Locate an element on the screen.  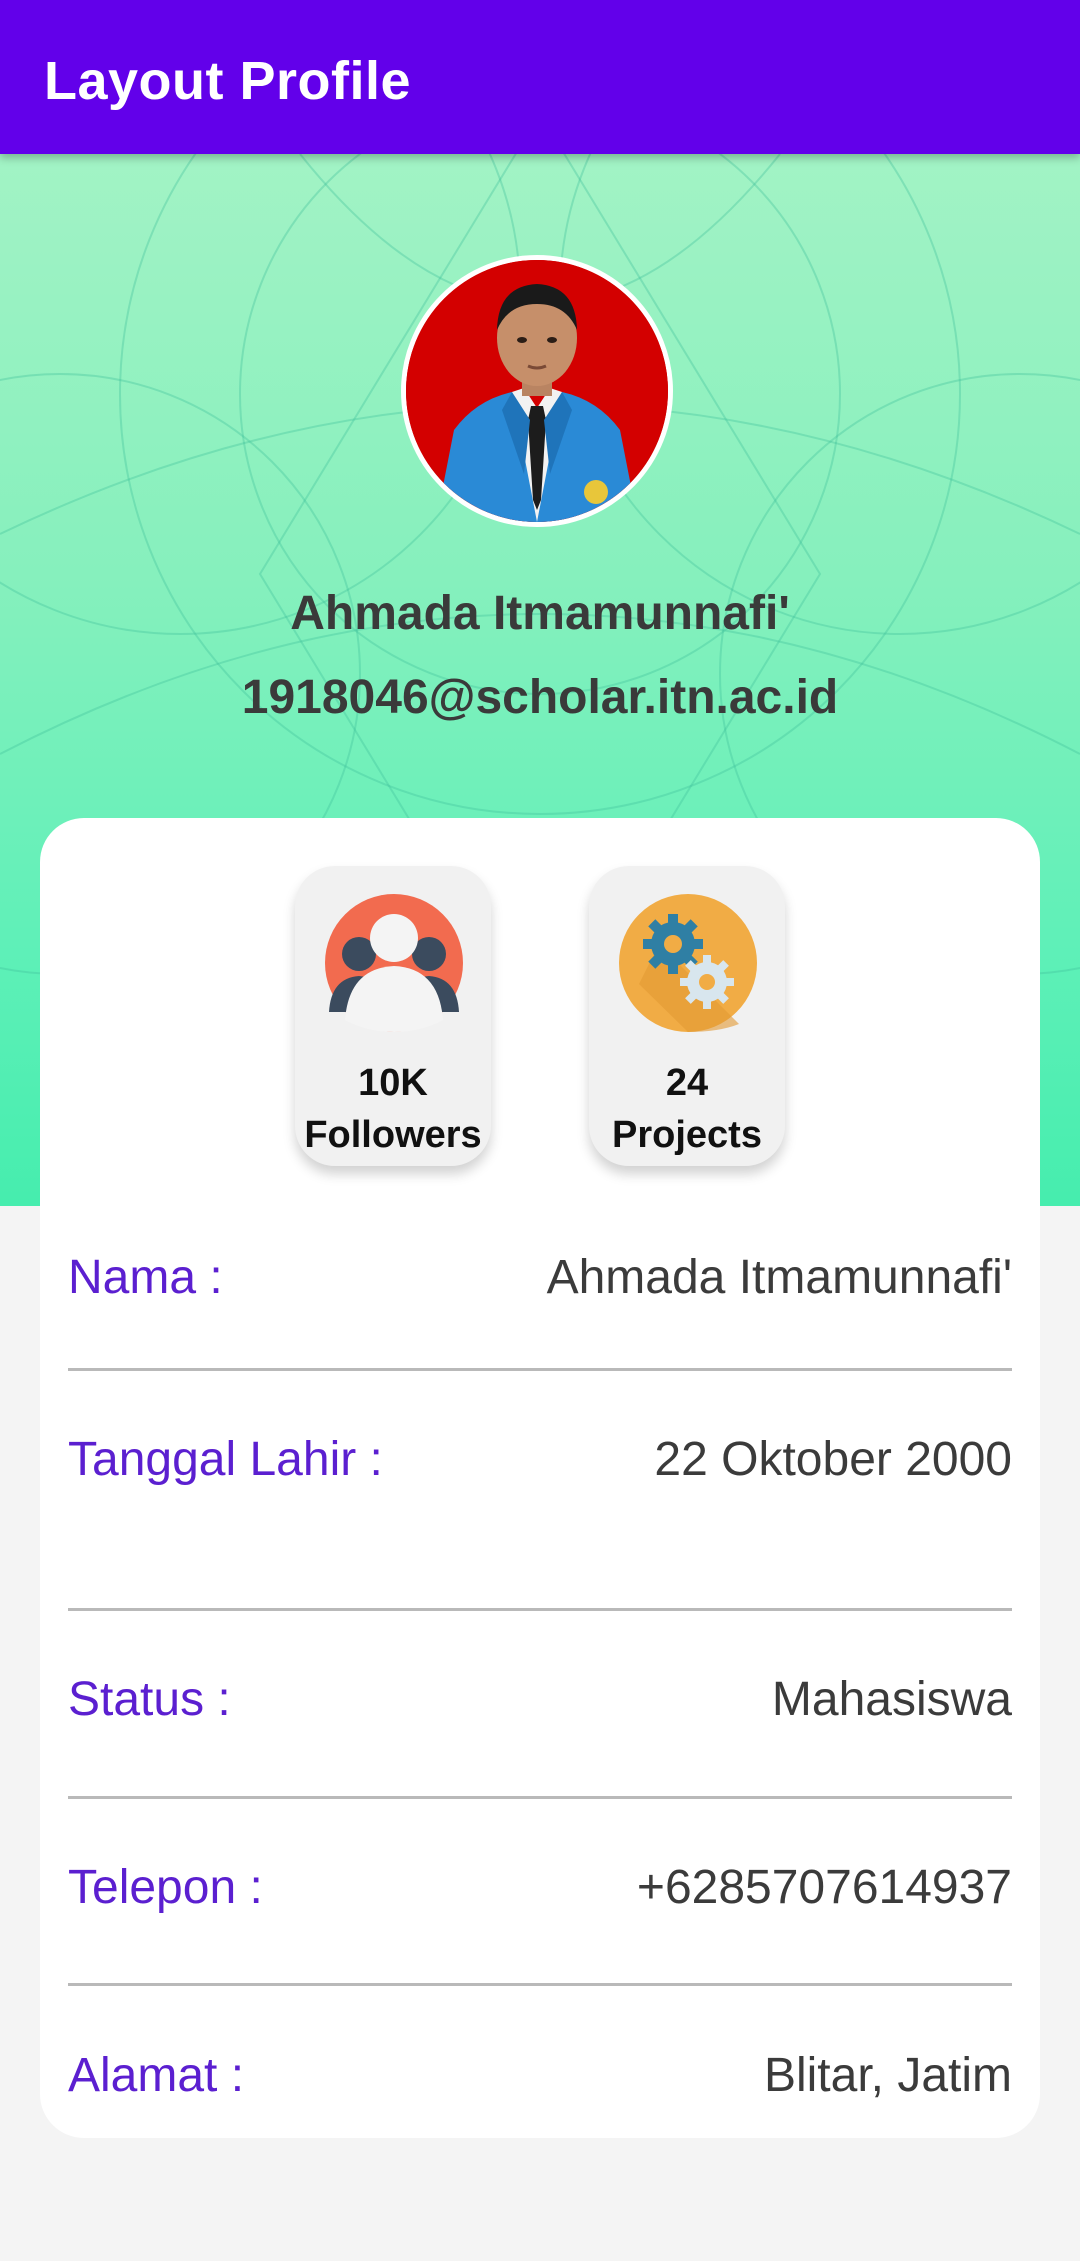
followers-stat-card: 10K Followers is located at coordinates (393, 1016).